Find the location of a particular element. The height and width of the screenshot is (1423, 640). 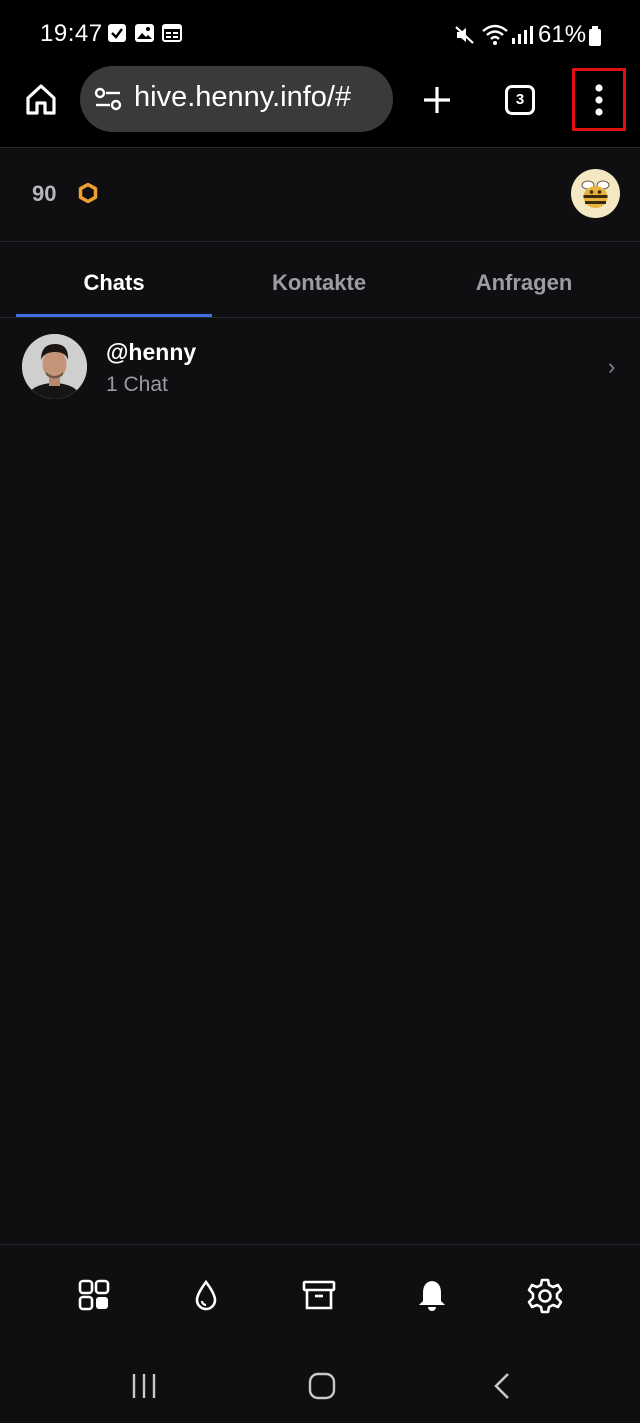

tab-switcher-button: 3 is located at coordinates (520, 100).